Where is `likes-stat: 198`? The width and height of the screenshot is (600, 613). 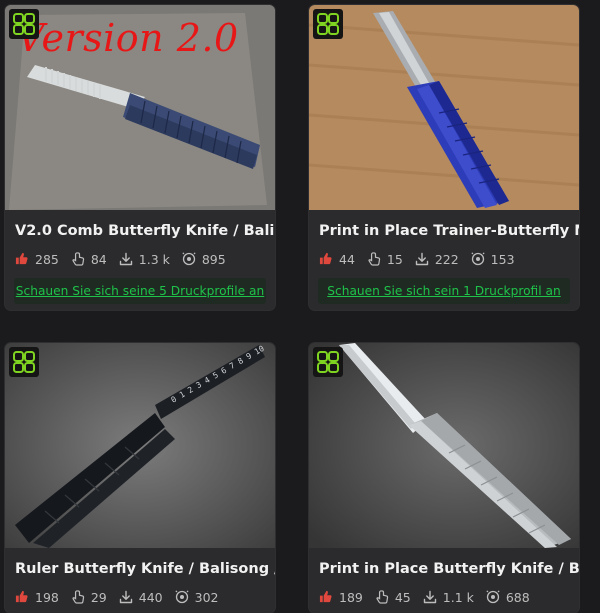 likes-stat: 198 is located at coordinates (37, 597).